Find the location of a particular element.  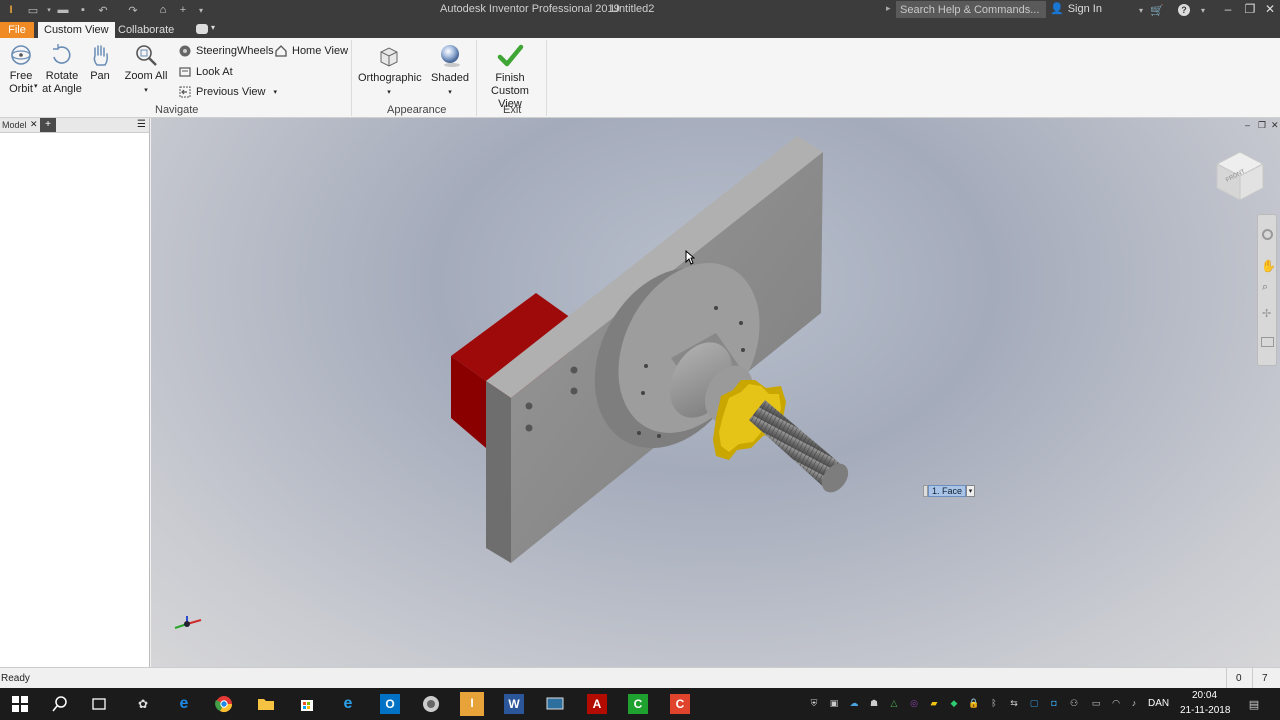

previous-view-button: Previous View ▾ is located at coordinates (227, 92).